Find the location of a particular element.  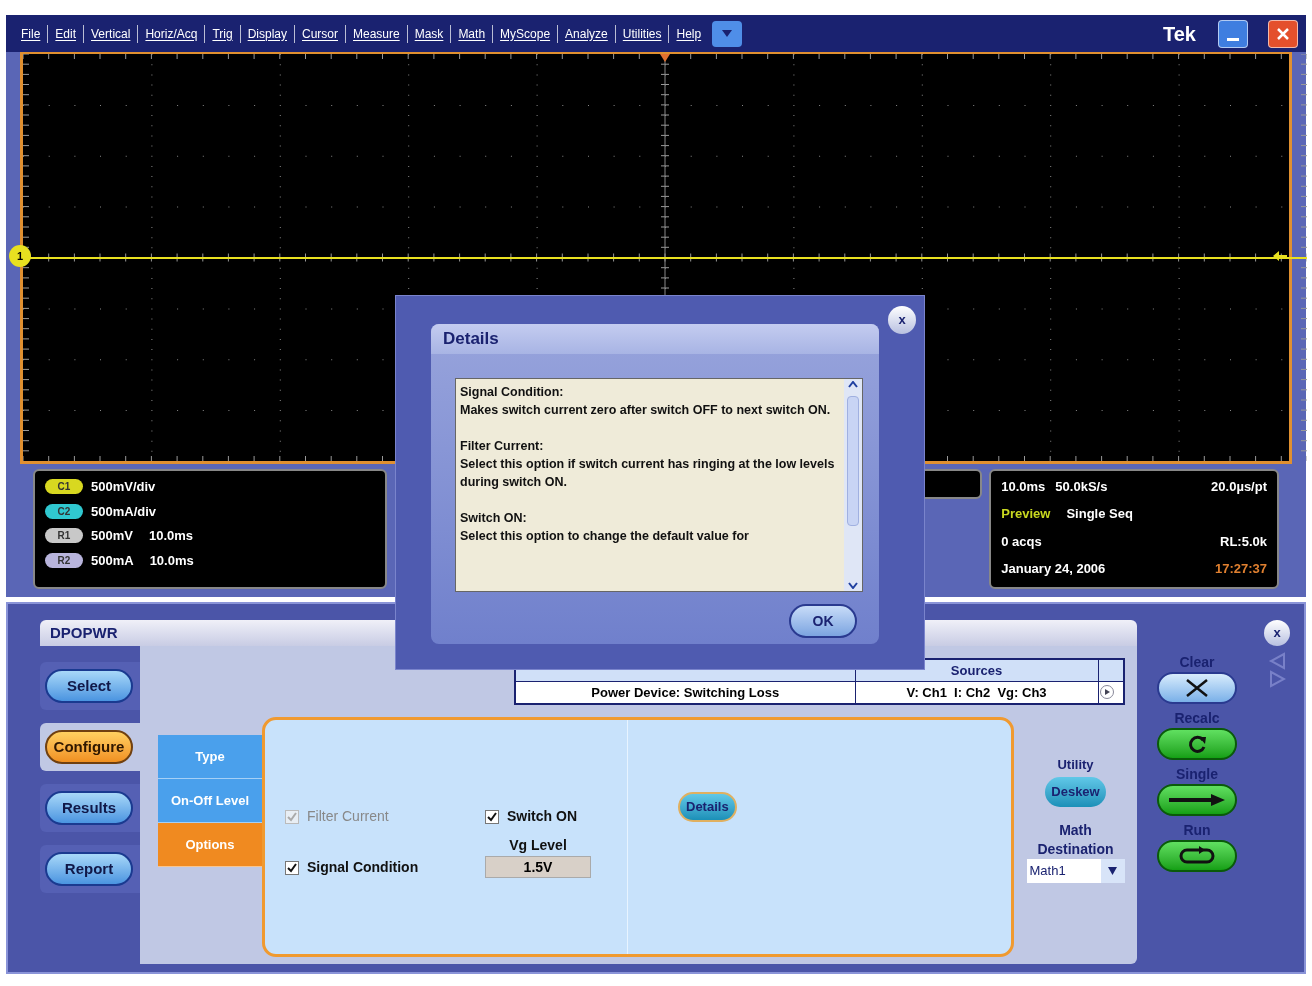

nav-button: Select is located at coordinates (89, 686).